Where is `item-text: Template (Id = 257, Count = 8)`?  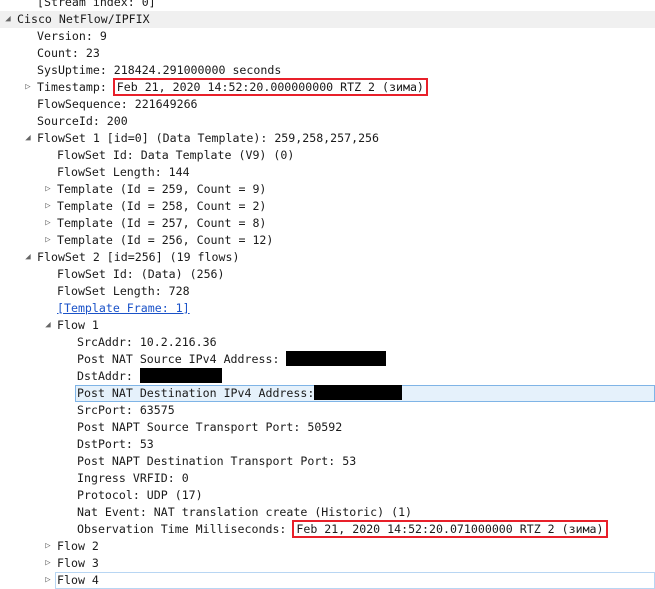
item-text: Template (Id = 257, Count = 8) is located at coordinates (162, 223).